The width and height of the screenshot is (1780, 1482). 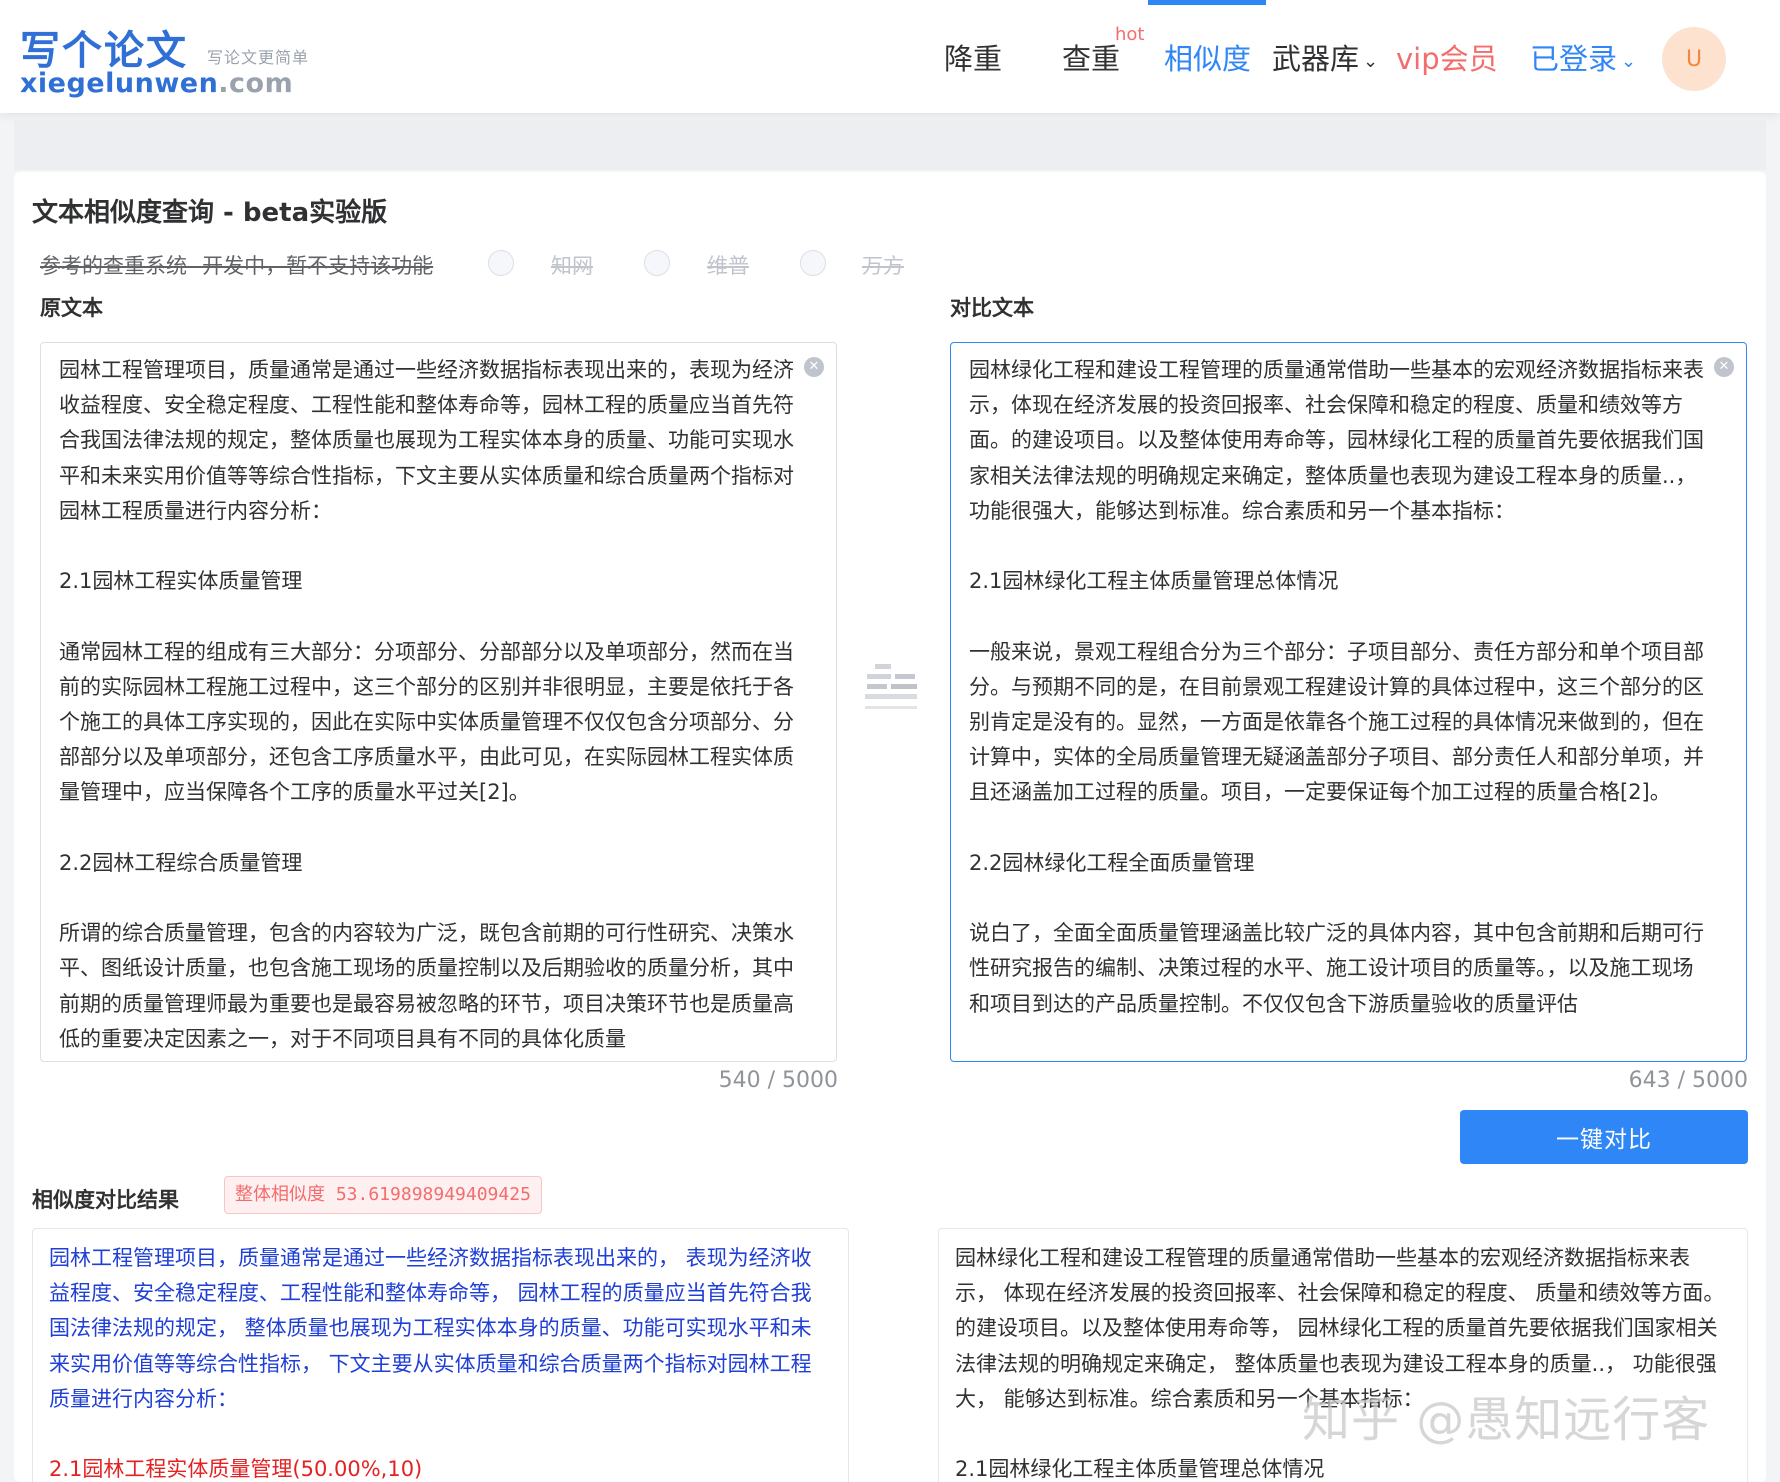 What do you see at coordinates (813, 263) in the screenshot?
I see `radio-wanfang` at bounding box center [813, 263].